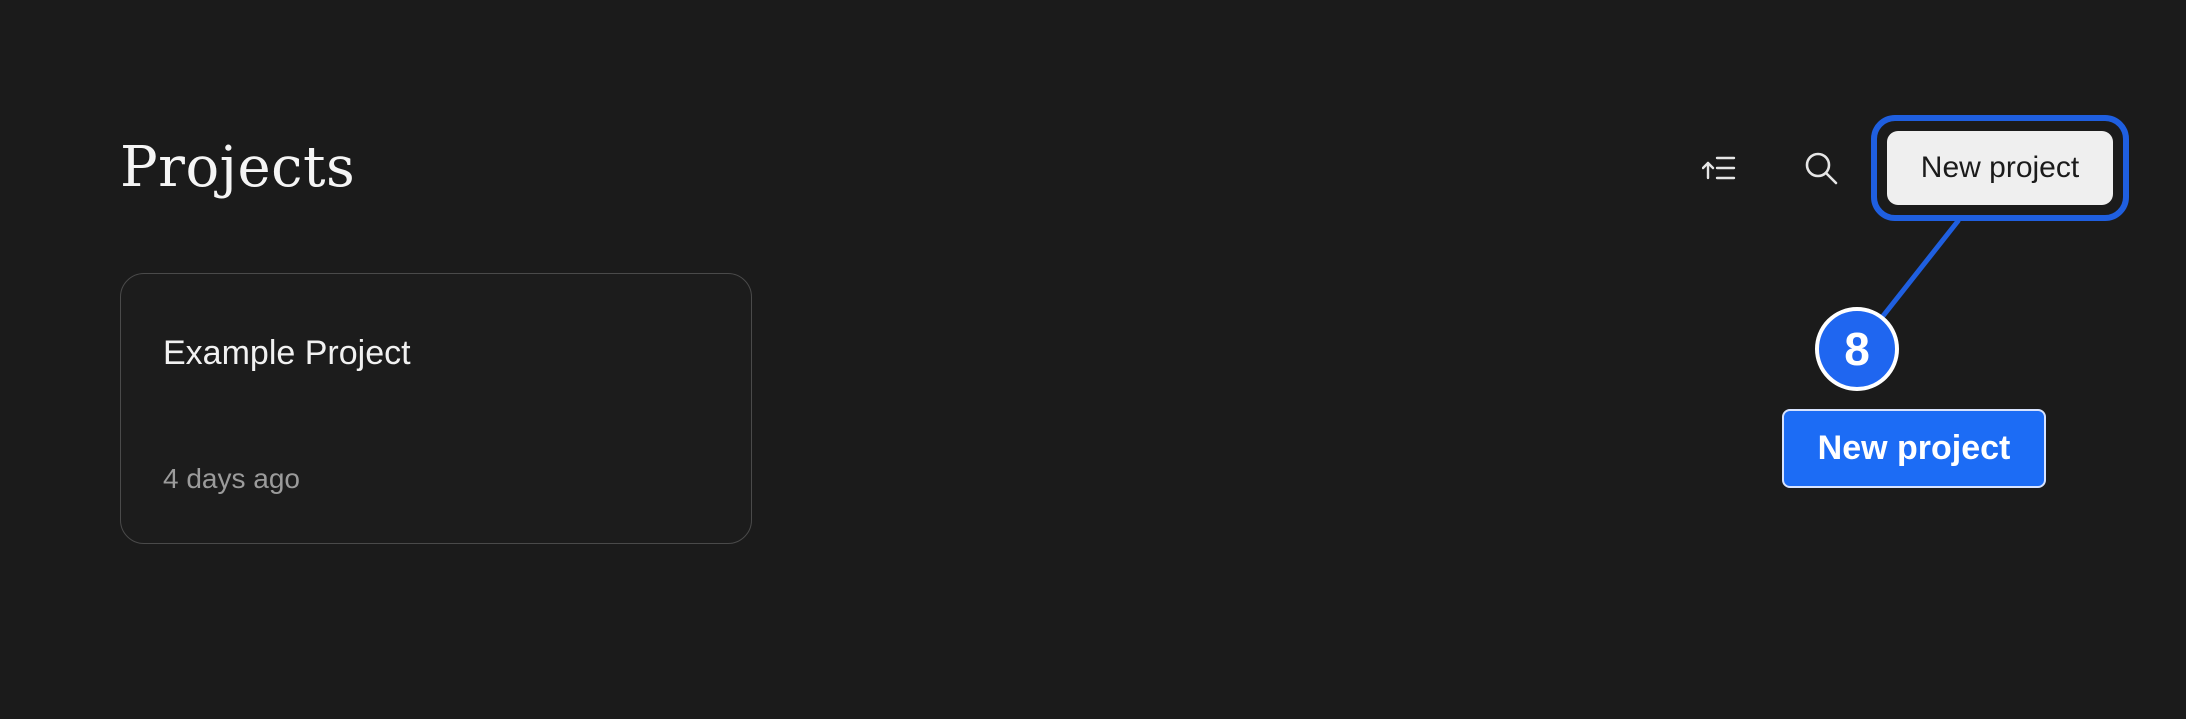  I want to click on project-updated-time: 4 days ago, so click(231, 478).